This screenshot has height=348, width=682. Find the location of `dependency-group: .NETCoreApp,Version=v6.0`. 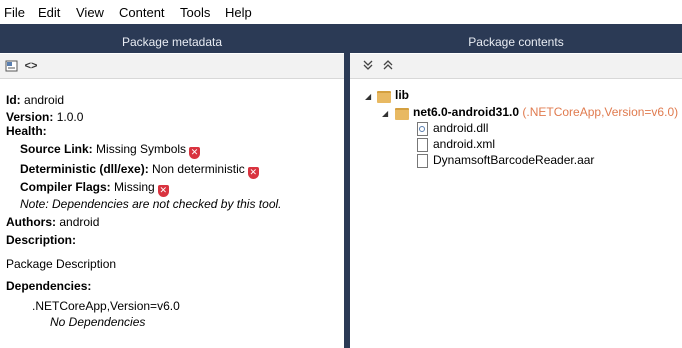

dependency-group: .NETCoreApp,Version=v6.0 is located at coordinates (106, 306).